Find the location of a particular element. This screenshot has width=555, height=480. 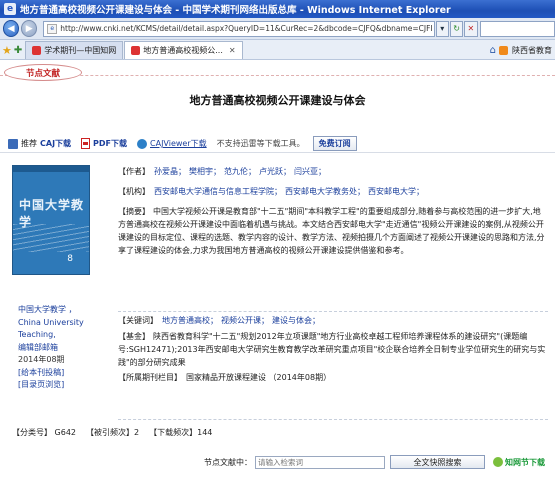

favorites-star-icon: ★ is located at coordinates (7, 50).